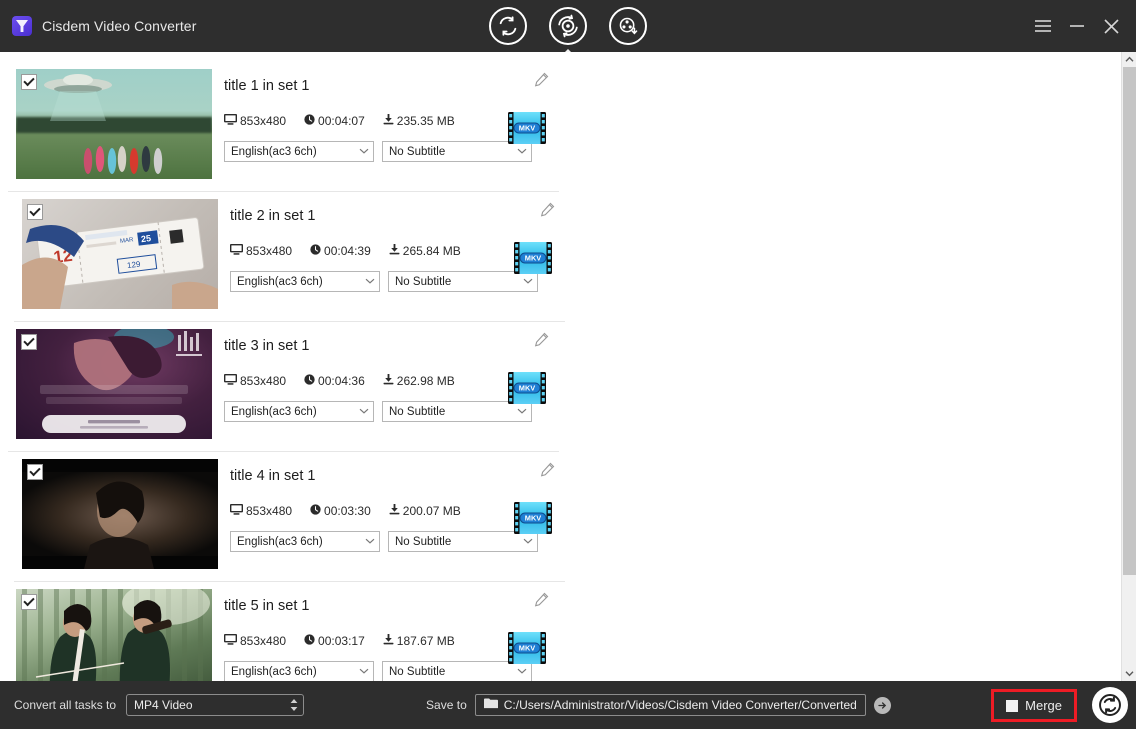  Describe the element at coordinates (425, 381) in the screenshot. I see `size-value: 262.98 MB` at that location.